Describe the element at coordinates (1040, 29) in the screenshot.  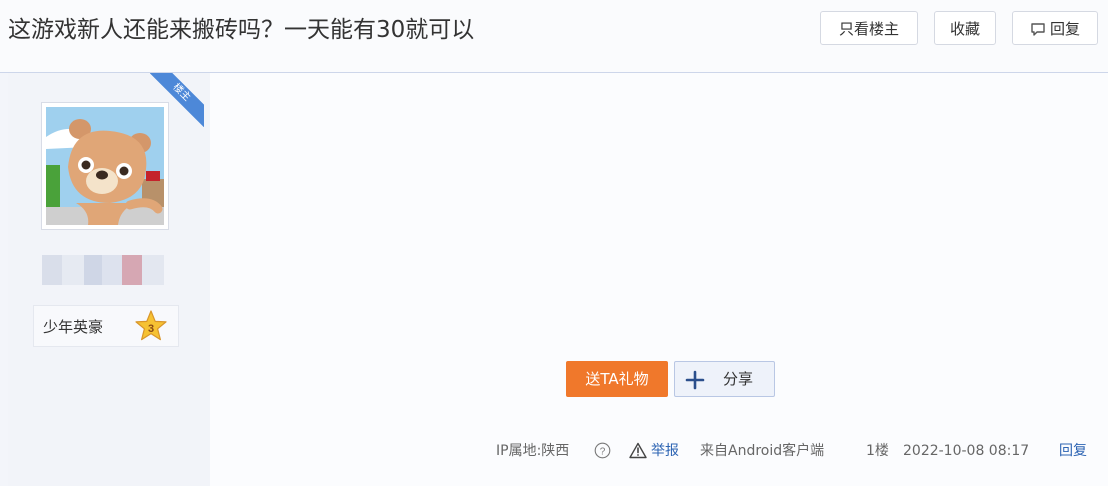
I see `speech-bubble-icon` at that location.